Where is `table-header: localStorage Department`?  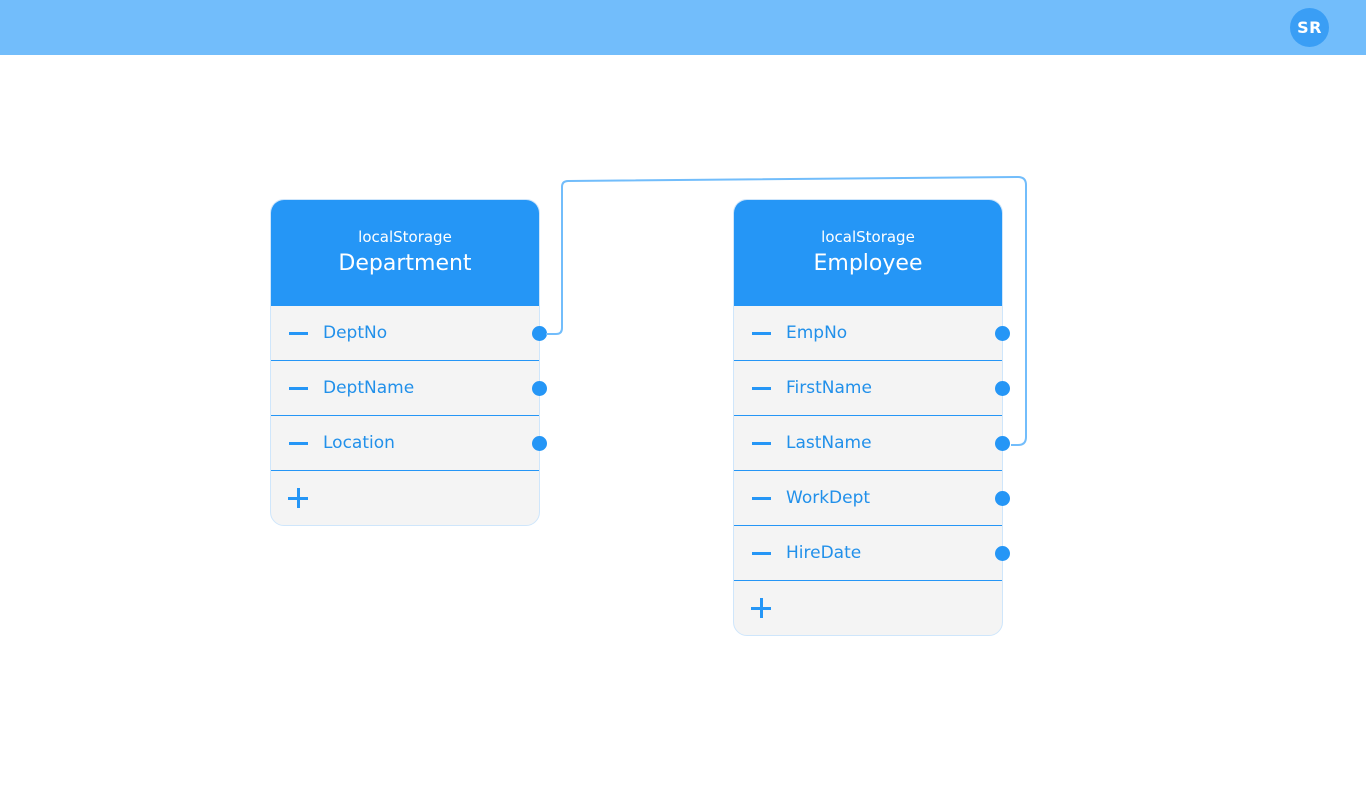
table-header: localStorage Department is located at coordinates (405, 253).